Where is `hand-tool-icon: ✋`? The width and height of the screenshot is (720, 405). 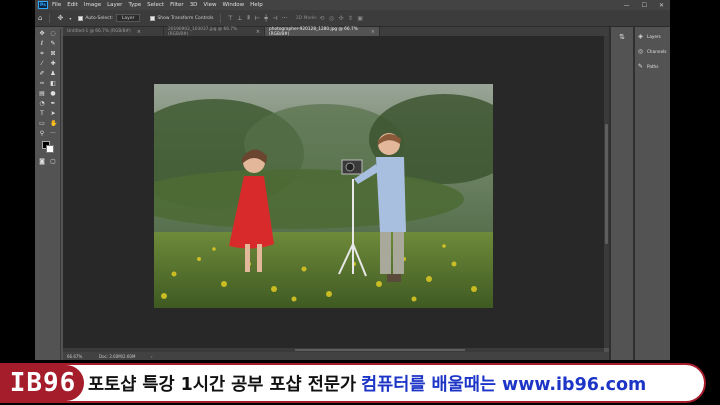
hand-tool-icon: ✋ is located at coordinates (53, 124).